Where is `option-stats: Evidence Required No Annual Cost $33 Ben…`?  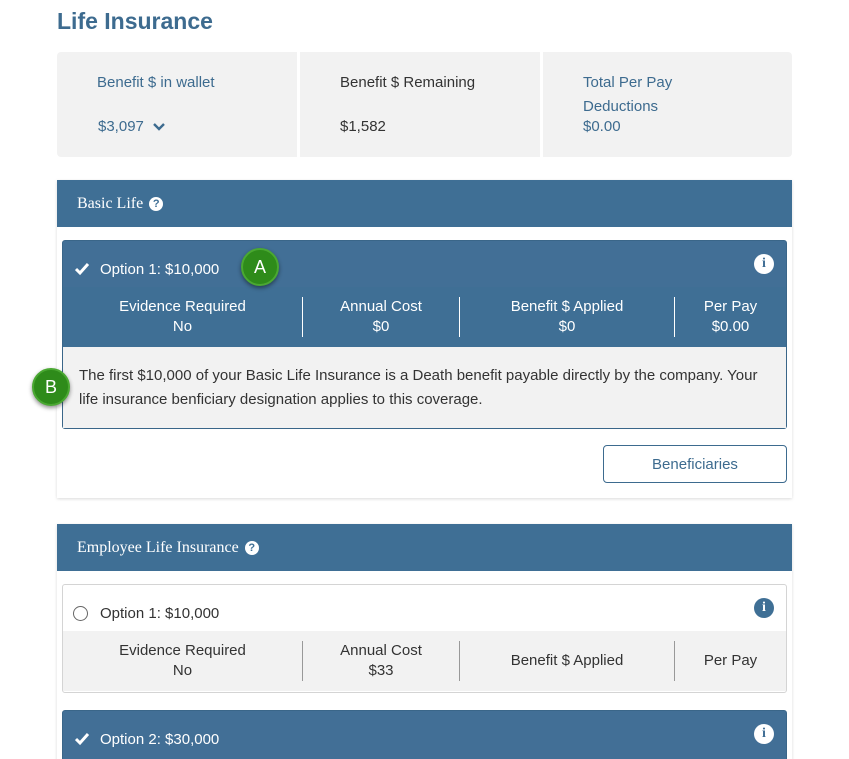
option-stats: Evidence Required No Annual Cost $33 Ben… is located at coordinates (424, 661).